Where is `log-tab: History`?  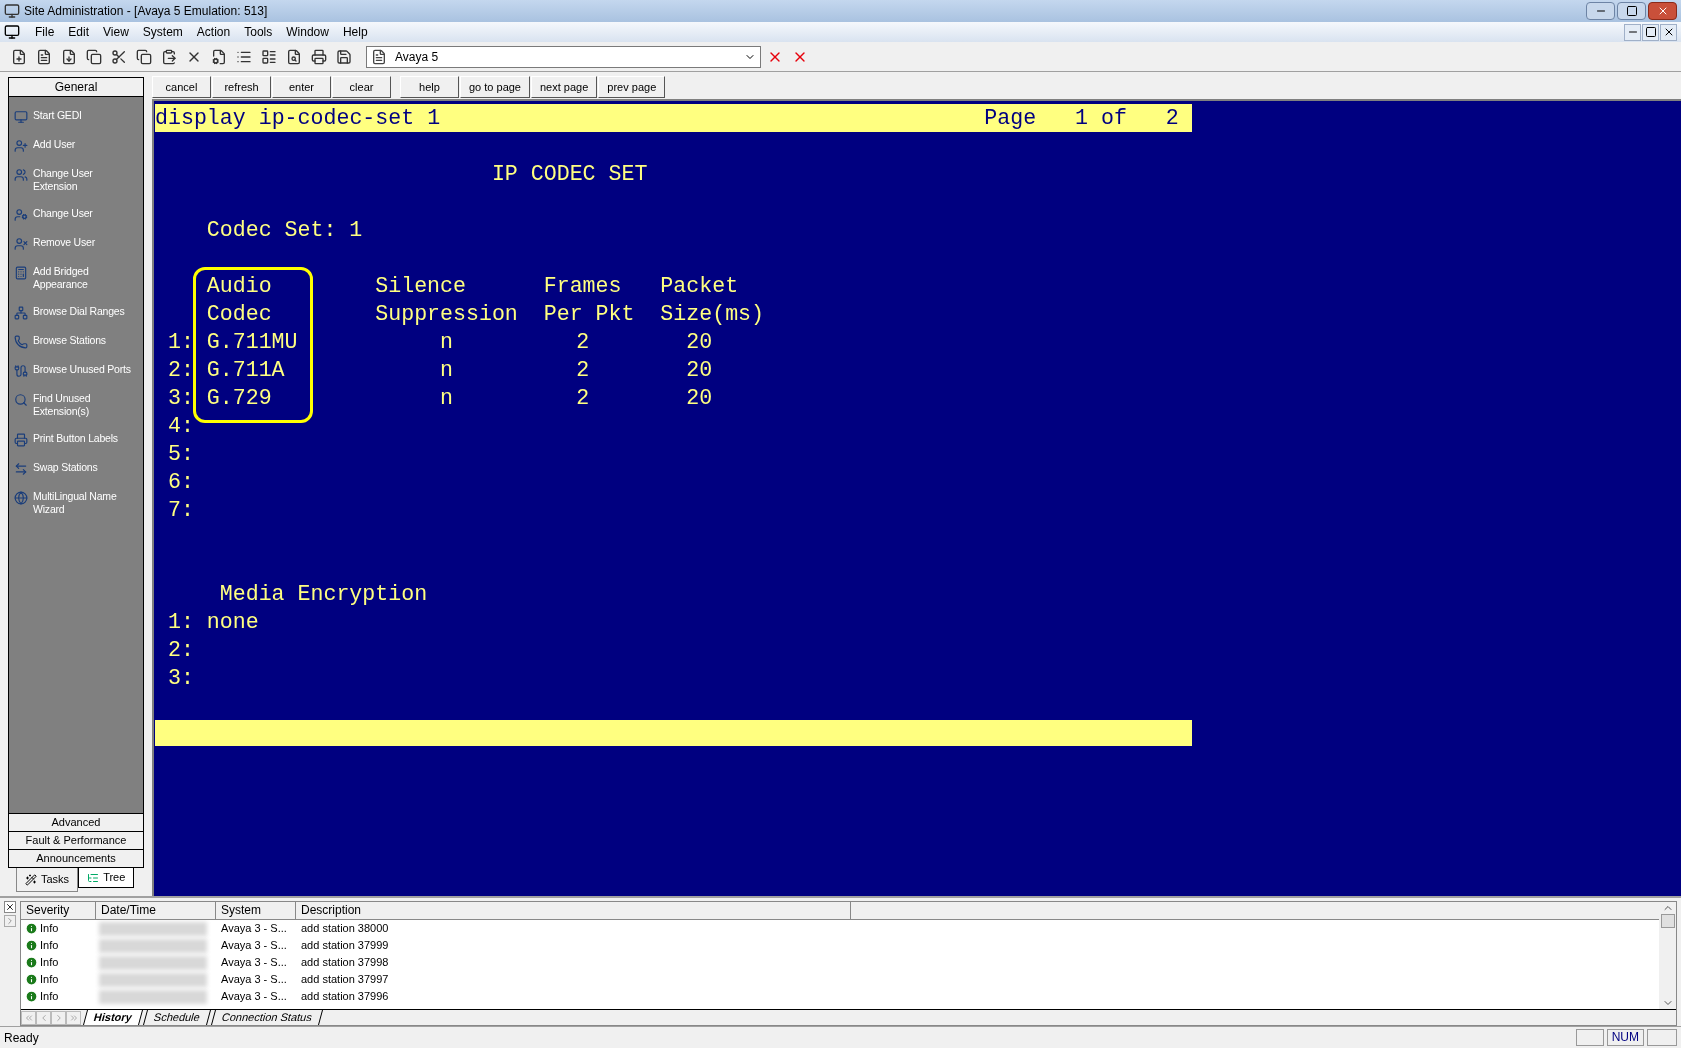
log-tab: History is located at coordinates (113, 1017).